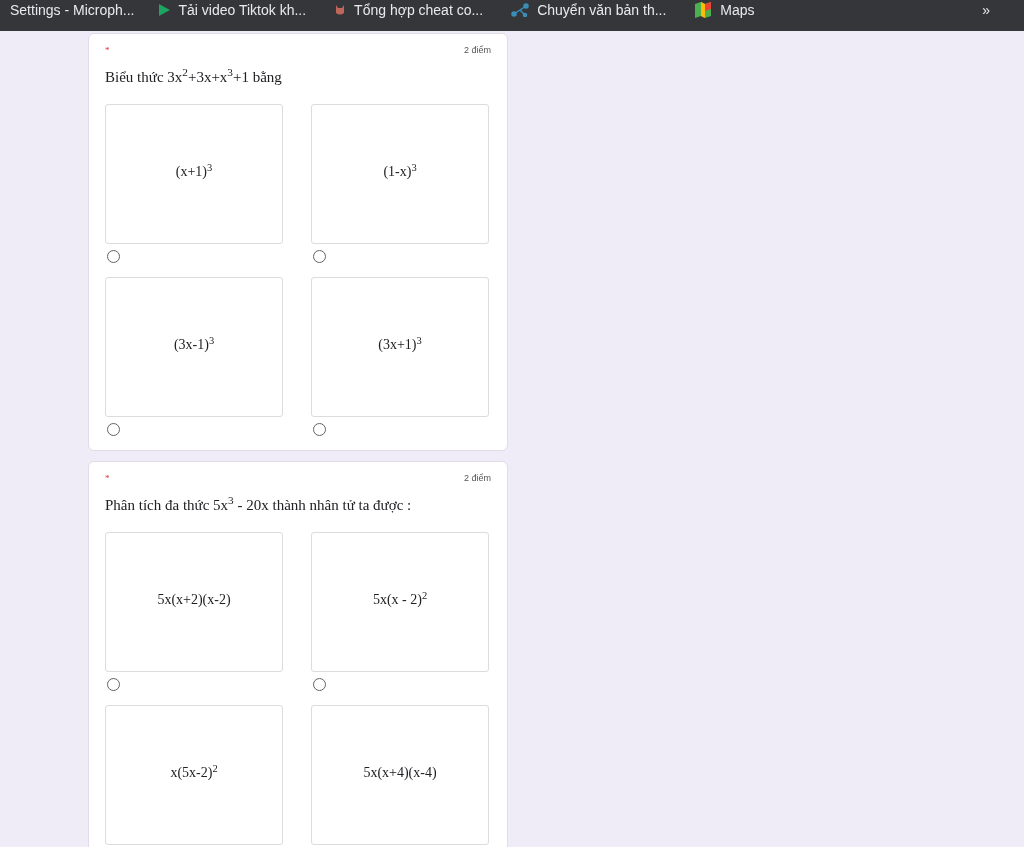  What do you see at coordinates (400, 171) in the screenshot?
I see `option-text: (1-x)$^{3}$` at bounding box center [400, 171].